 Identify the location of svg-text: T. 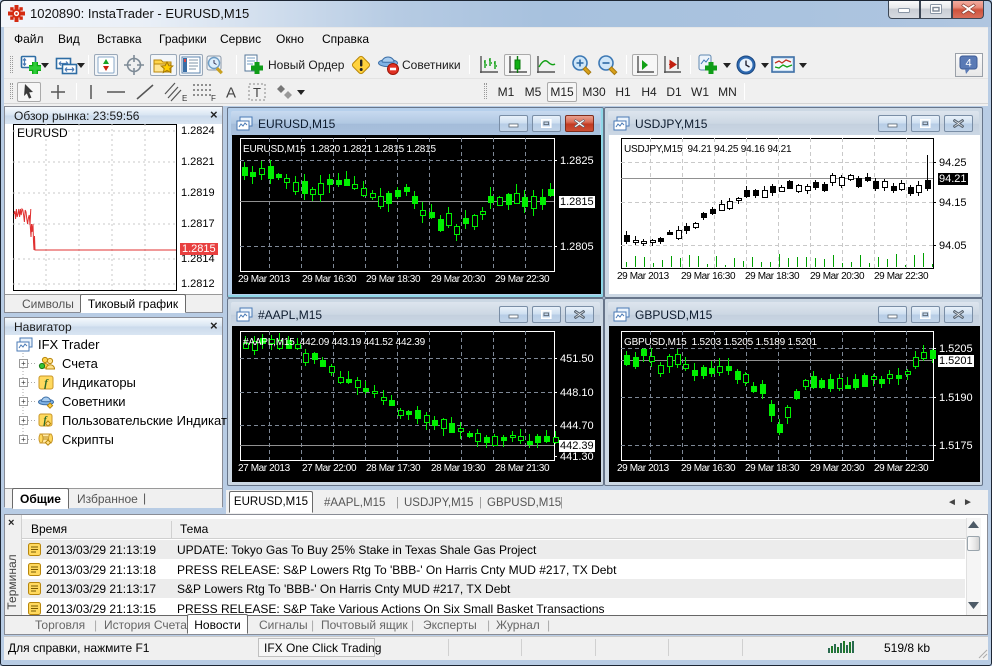
(257, 92).